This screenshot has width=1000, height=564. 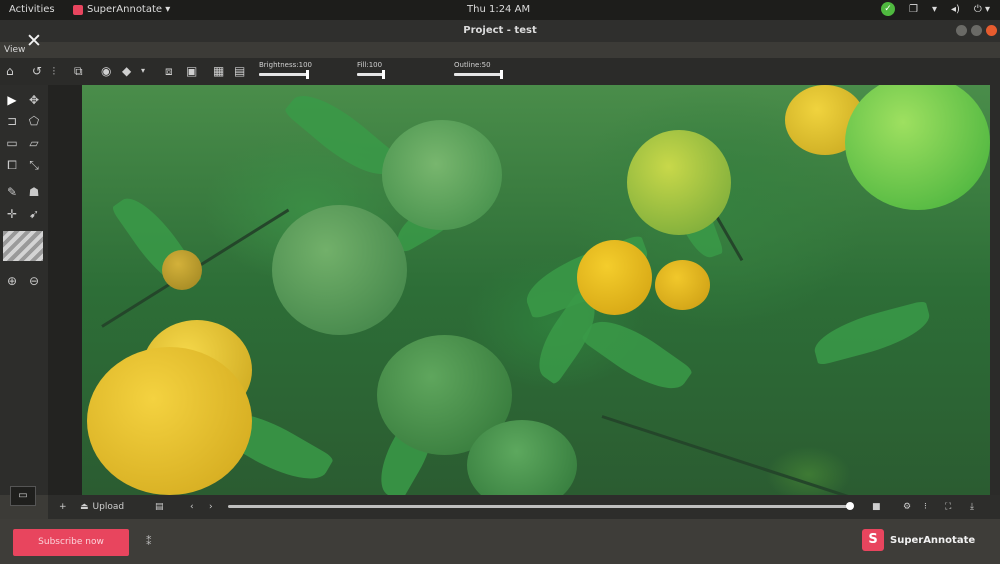 I want to click on superannotate-logo-icon: S, so click(x=873, y=540).